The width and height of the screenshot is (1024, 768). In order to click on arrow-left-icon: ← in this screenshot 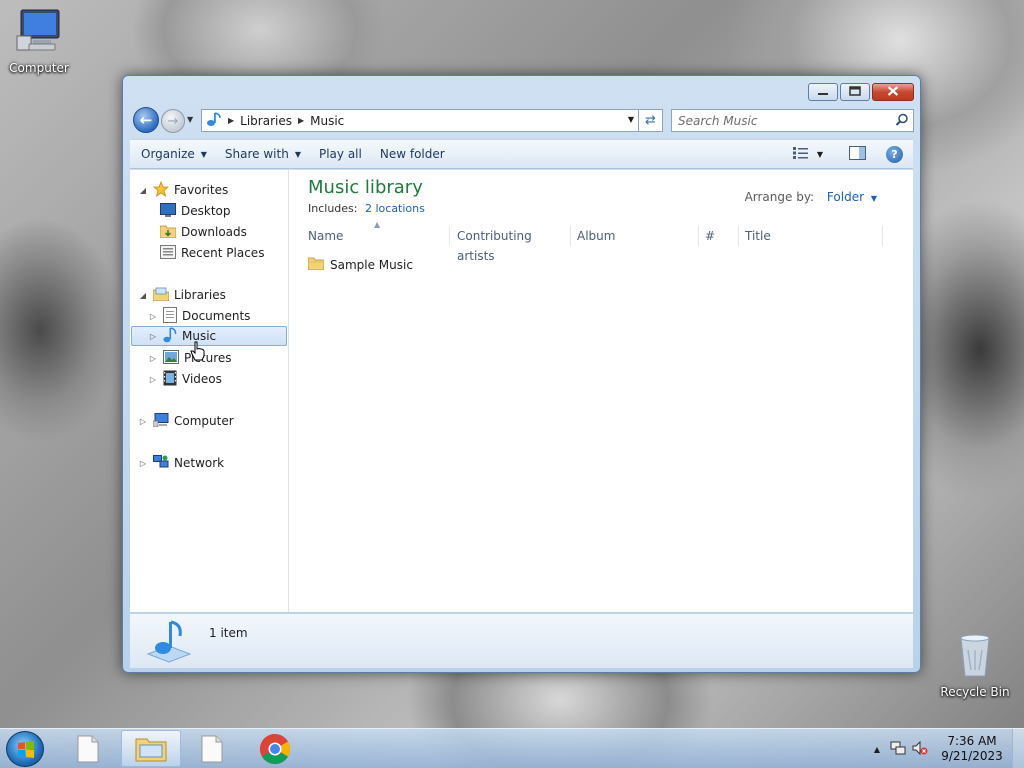, I will do `click(146, 120)`.